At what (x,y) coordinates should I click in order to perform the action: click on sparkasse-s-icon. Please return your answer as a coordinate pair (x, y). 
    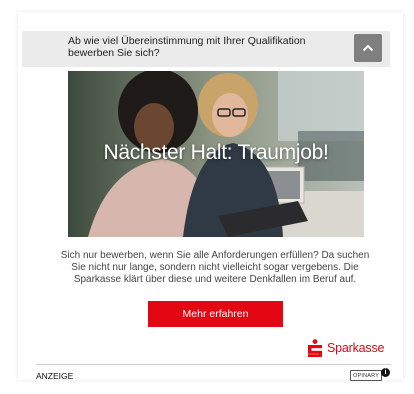
    Looking at the image, I should click on (315, 348).